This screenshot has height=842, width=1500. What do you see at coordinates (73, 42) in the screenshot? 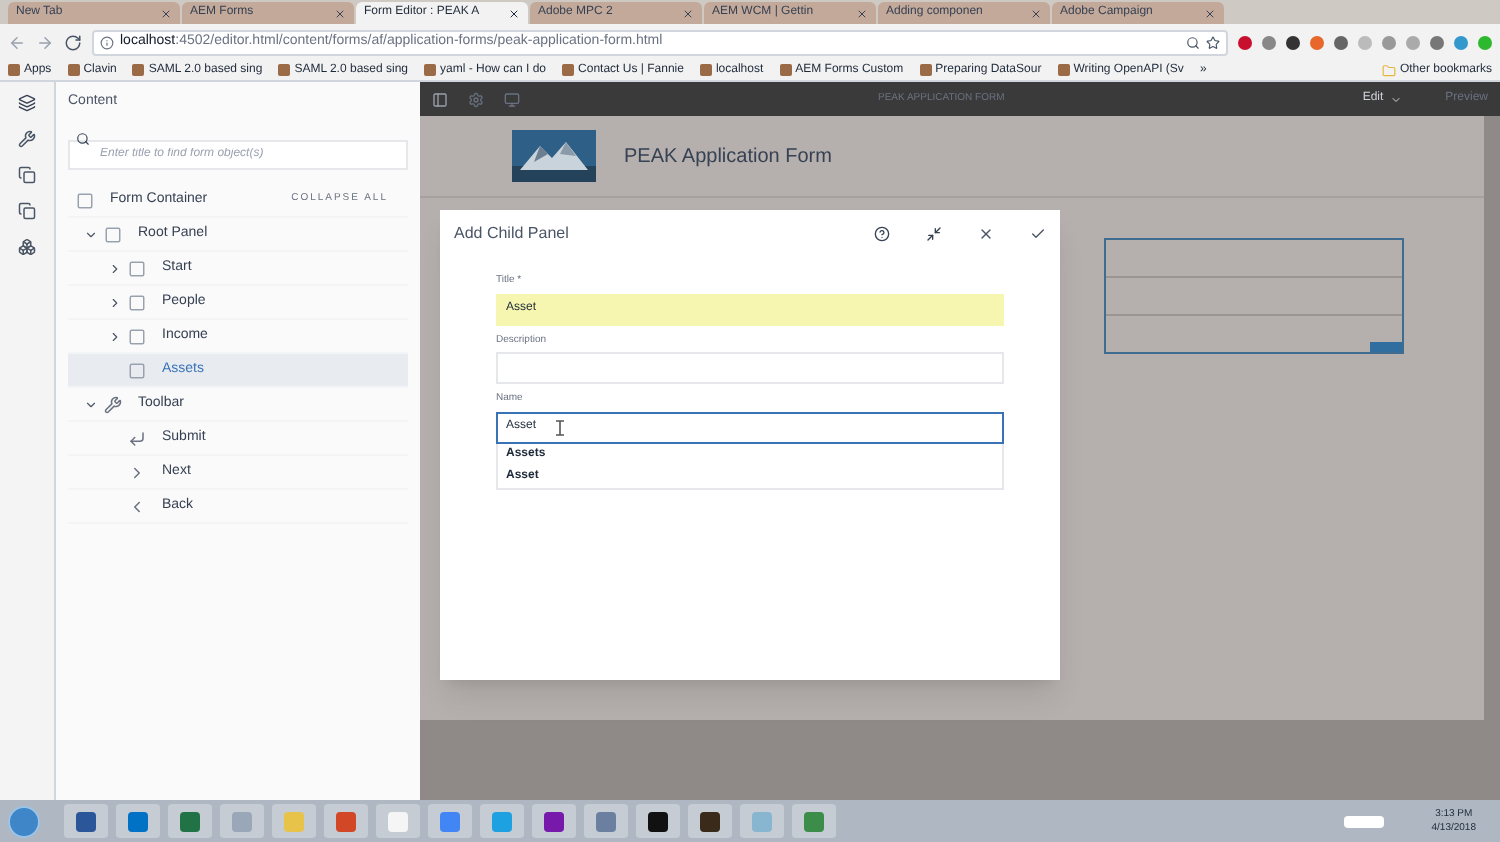
I see `reload-icon` at bounding box center [73, 42].